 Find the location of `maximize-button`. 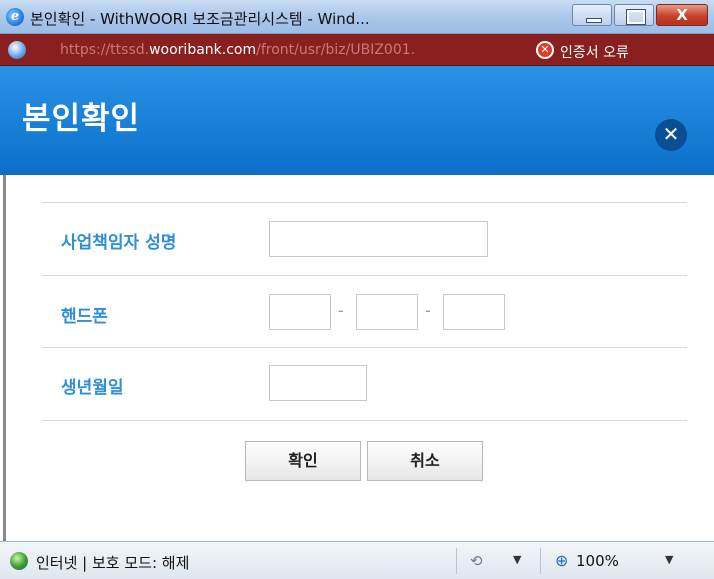

maximize-button is located at coordinates (634, 15).